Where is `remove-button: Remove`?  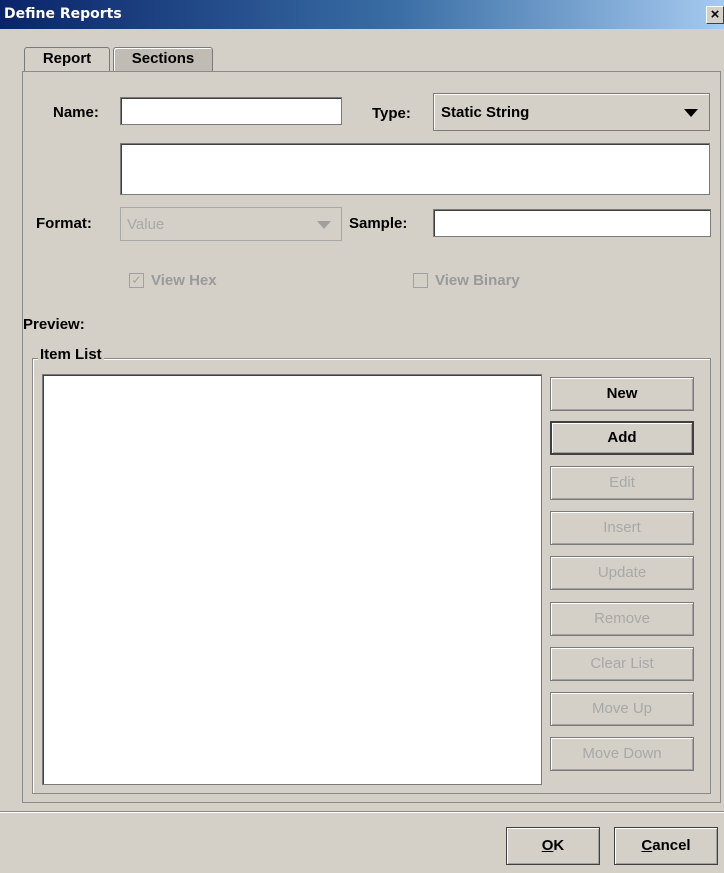 remove-button: Remove is located at coordinates (622, 619).